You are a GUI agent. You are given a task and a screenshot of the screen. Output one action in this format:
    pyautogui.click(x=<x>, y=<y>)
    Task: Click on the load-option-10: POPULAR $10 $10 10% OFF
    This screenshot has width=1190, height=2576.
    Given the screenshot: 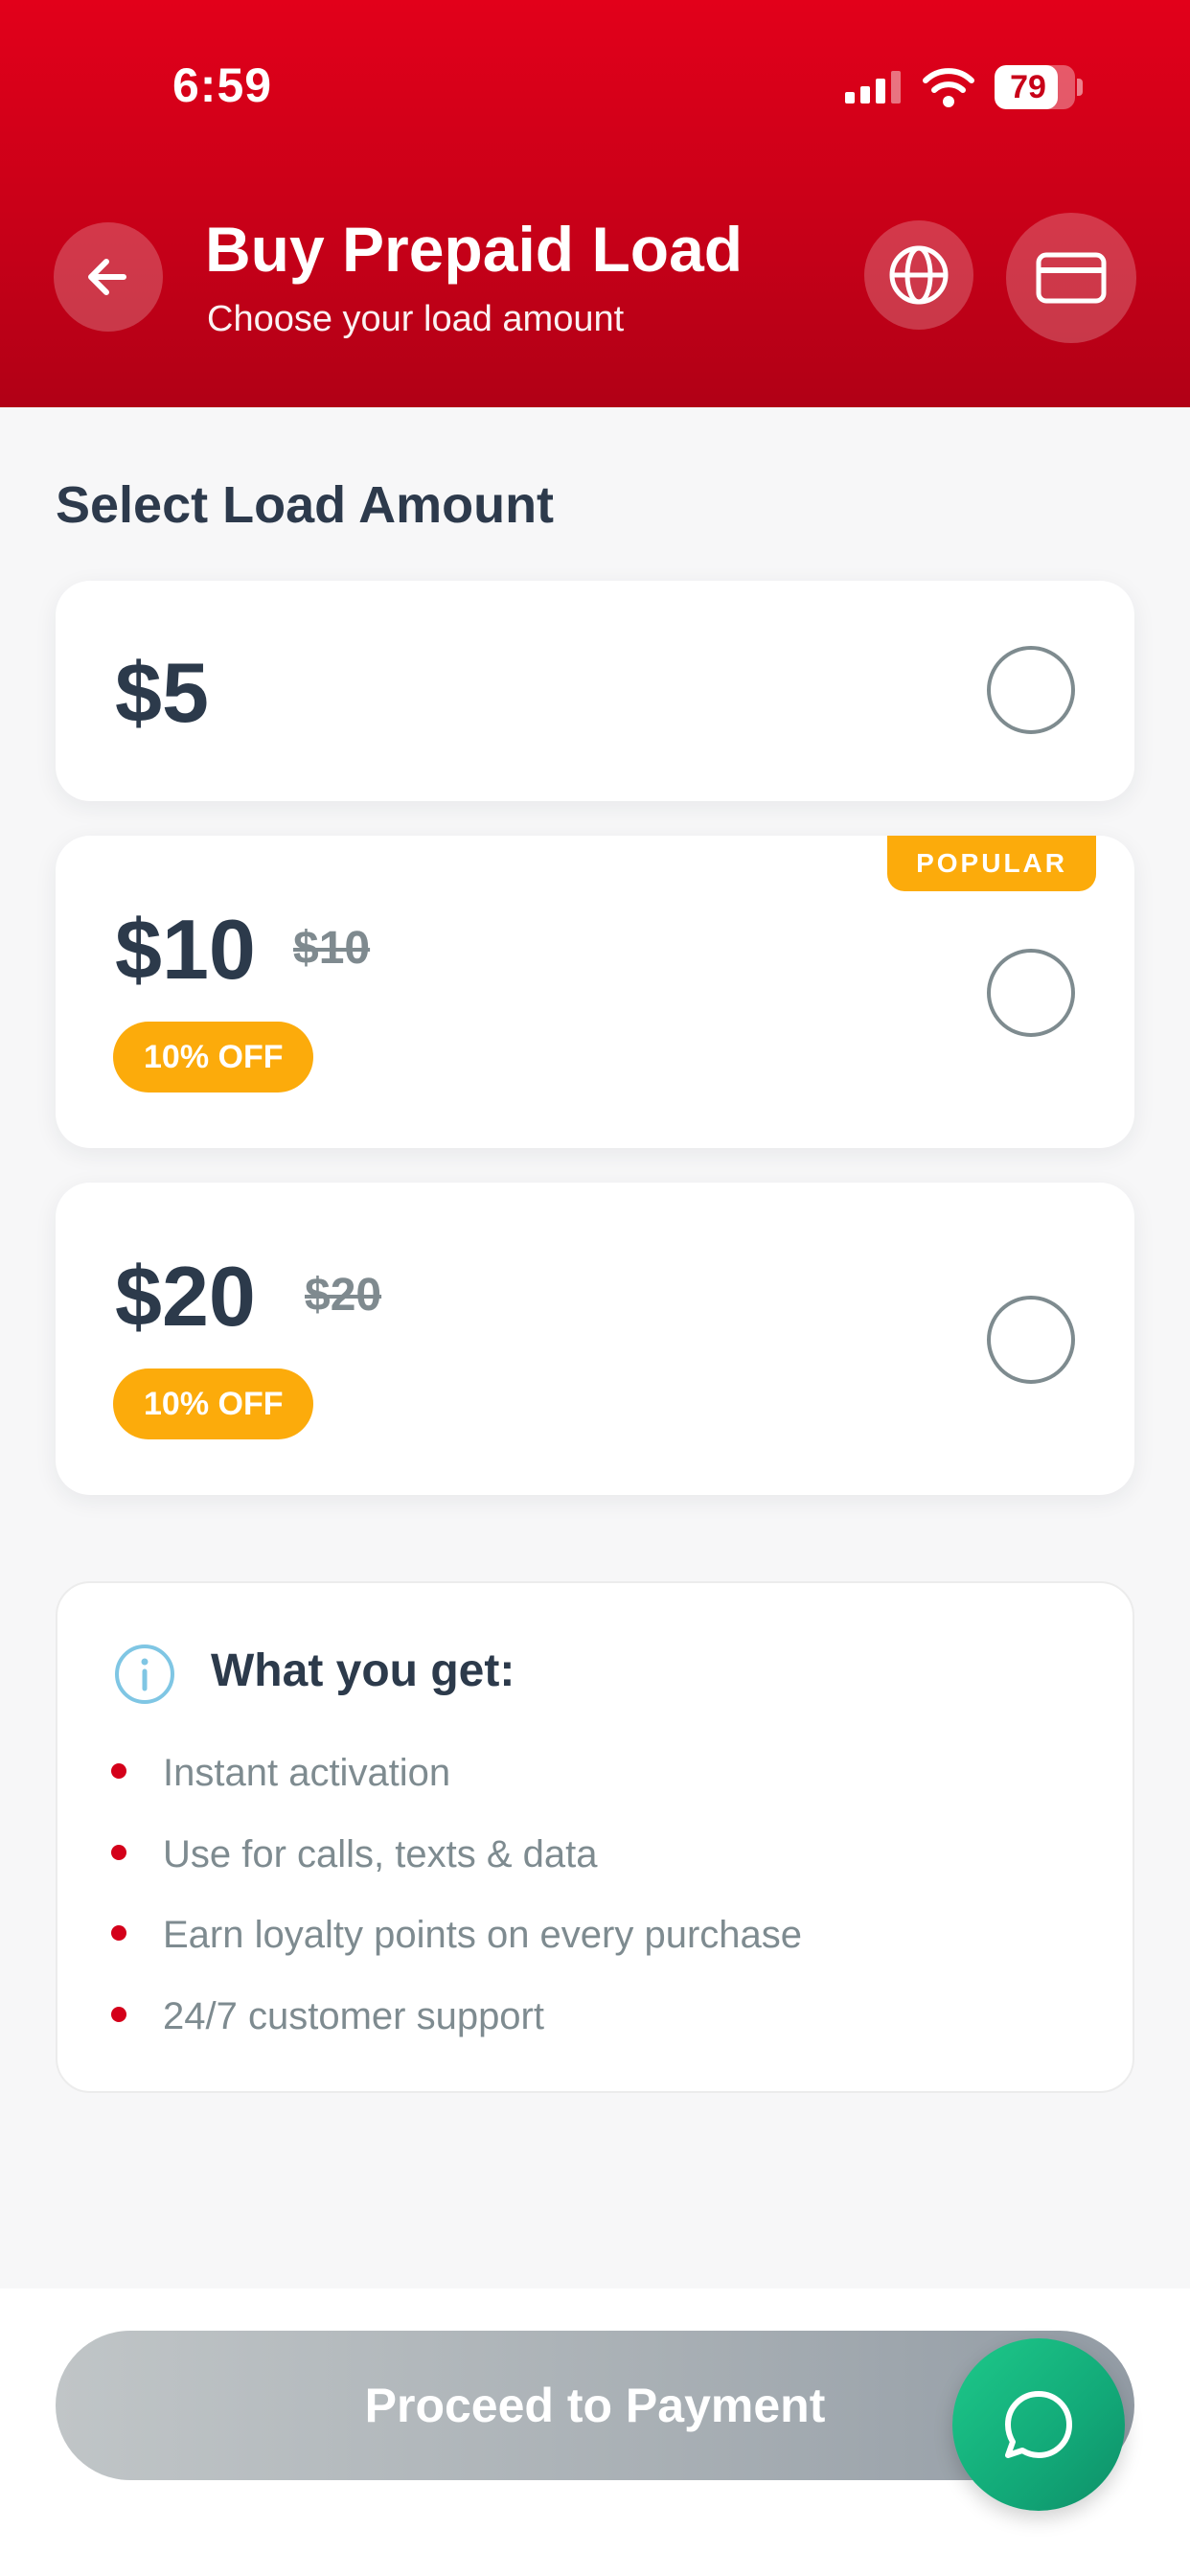 What is the action you would take?
    pyautogui.click(x=595, y=992)
    